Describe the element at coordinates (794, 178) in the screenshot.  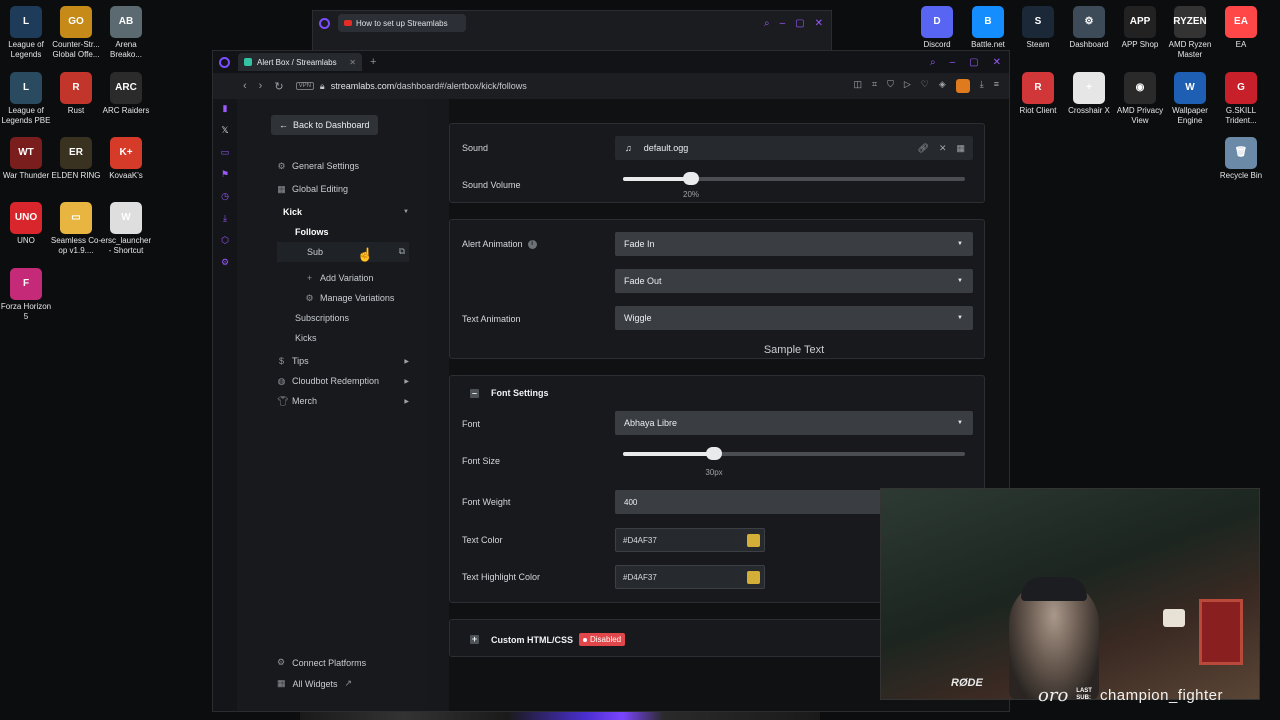
I see `sound-volume-slider` at that location.